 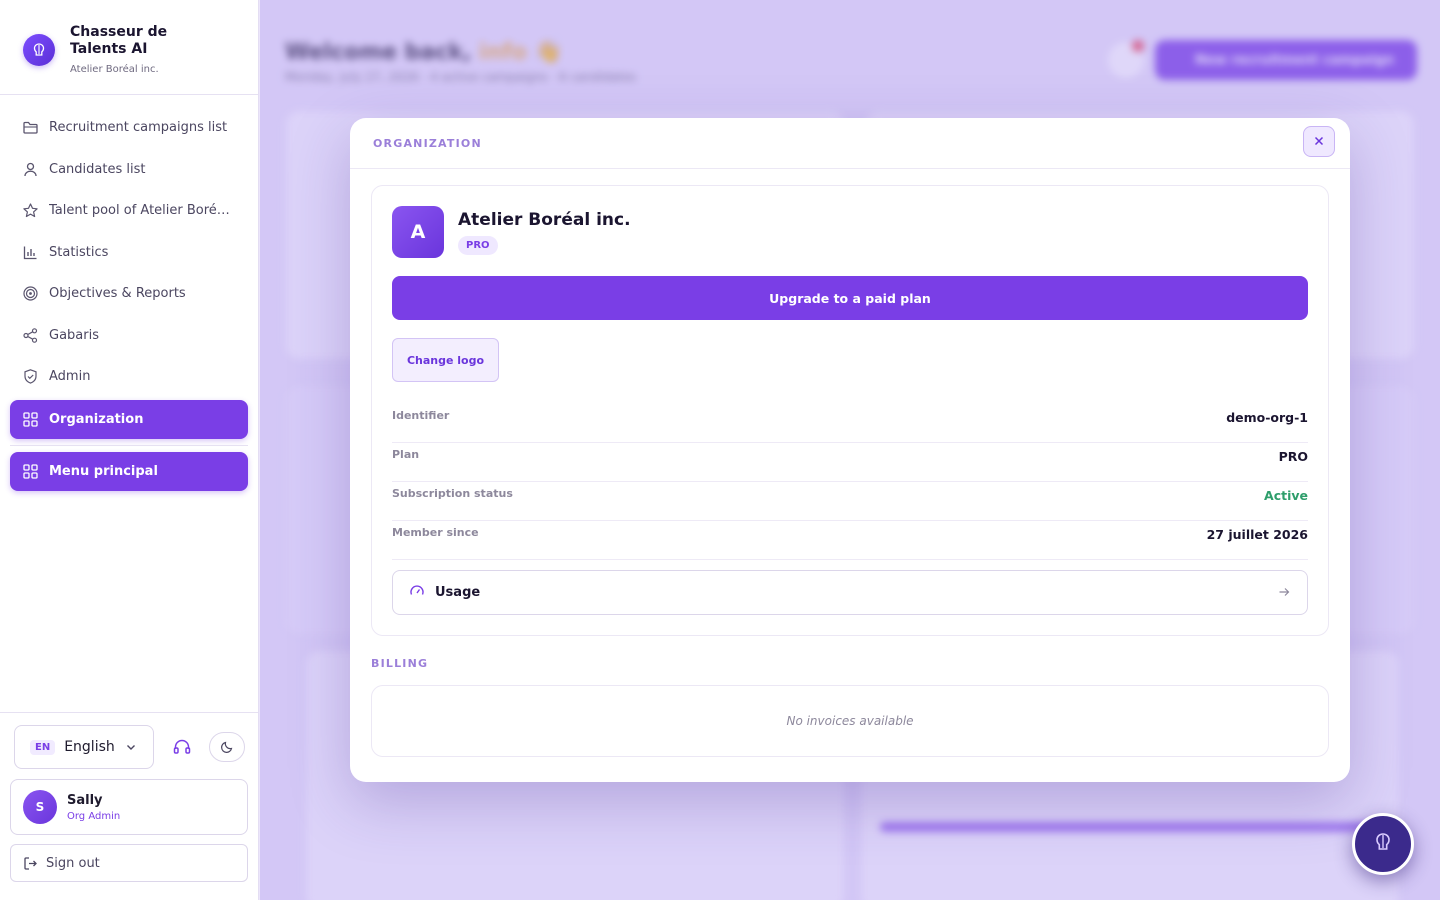 What do you see at coordinates (30, 169) in the screenshot?
I see `user-icon` at bounding box center [30, 169].